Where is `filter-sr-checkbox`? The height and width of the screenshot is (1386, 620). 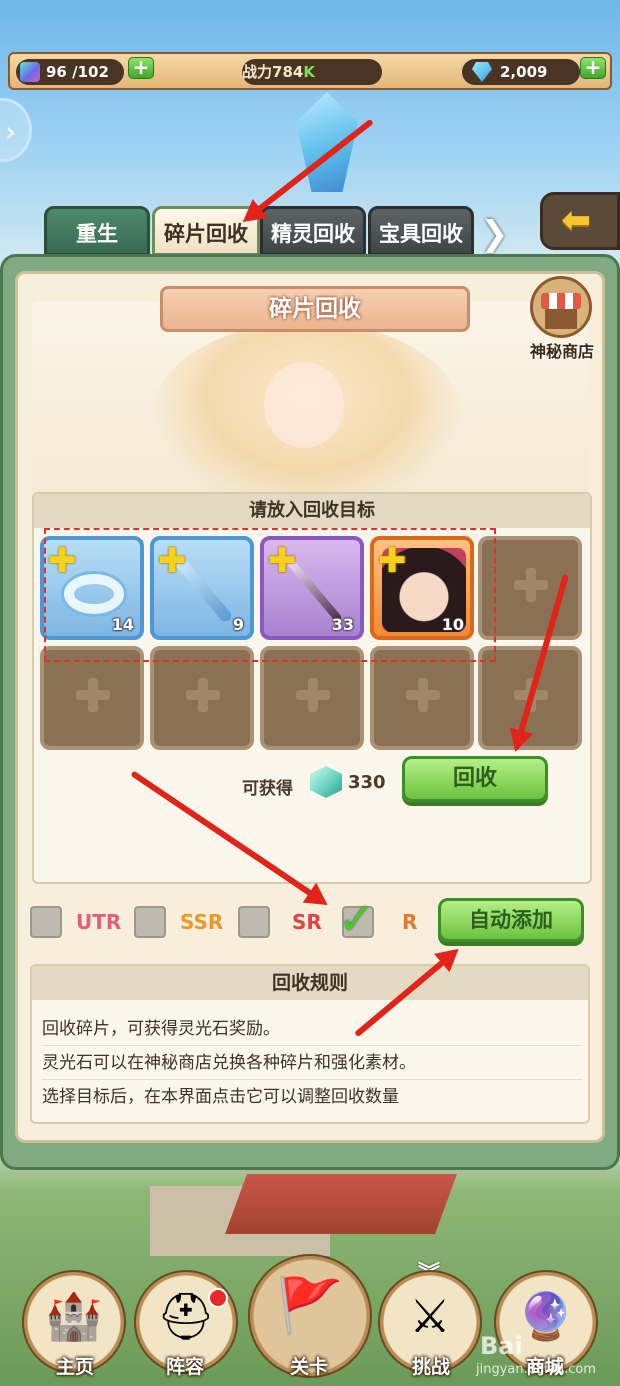 filter-sr-checkbox is located at coordinates (254, 922).